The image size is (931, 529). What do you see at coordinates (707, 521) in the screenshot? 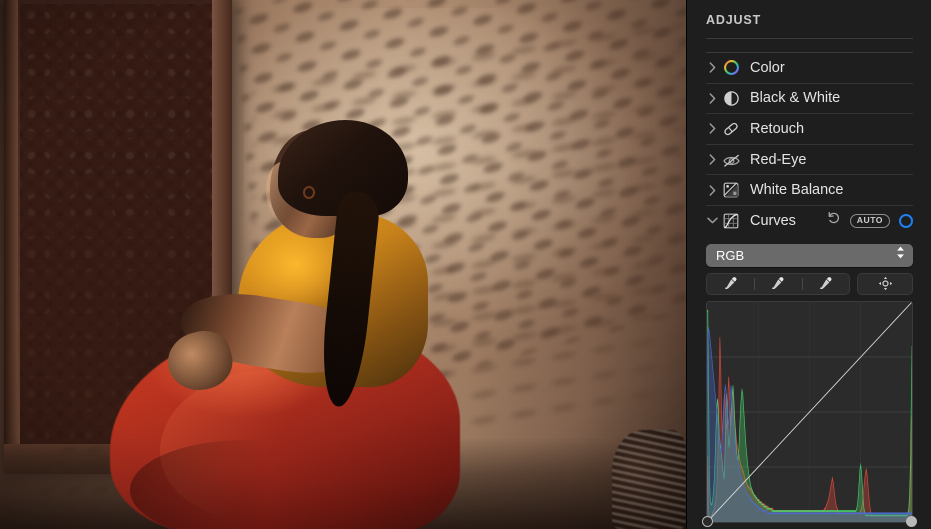
I see `black-point-handle` at bounding box center [707, 521].